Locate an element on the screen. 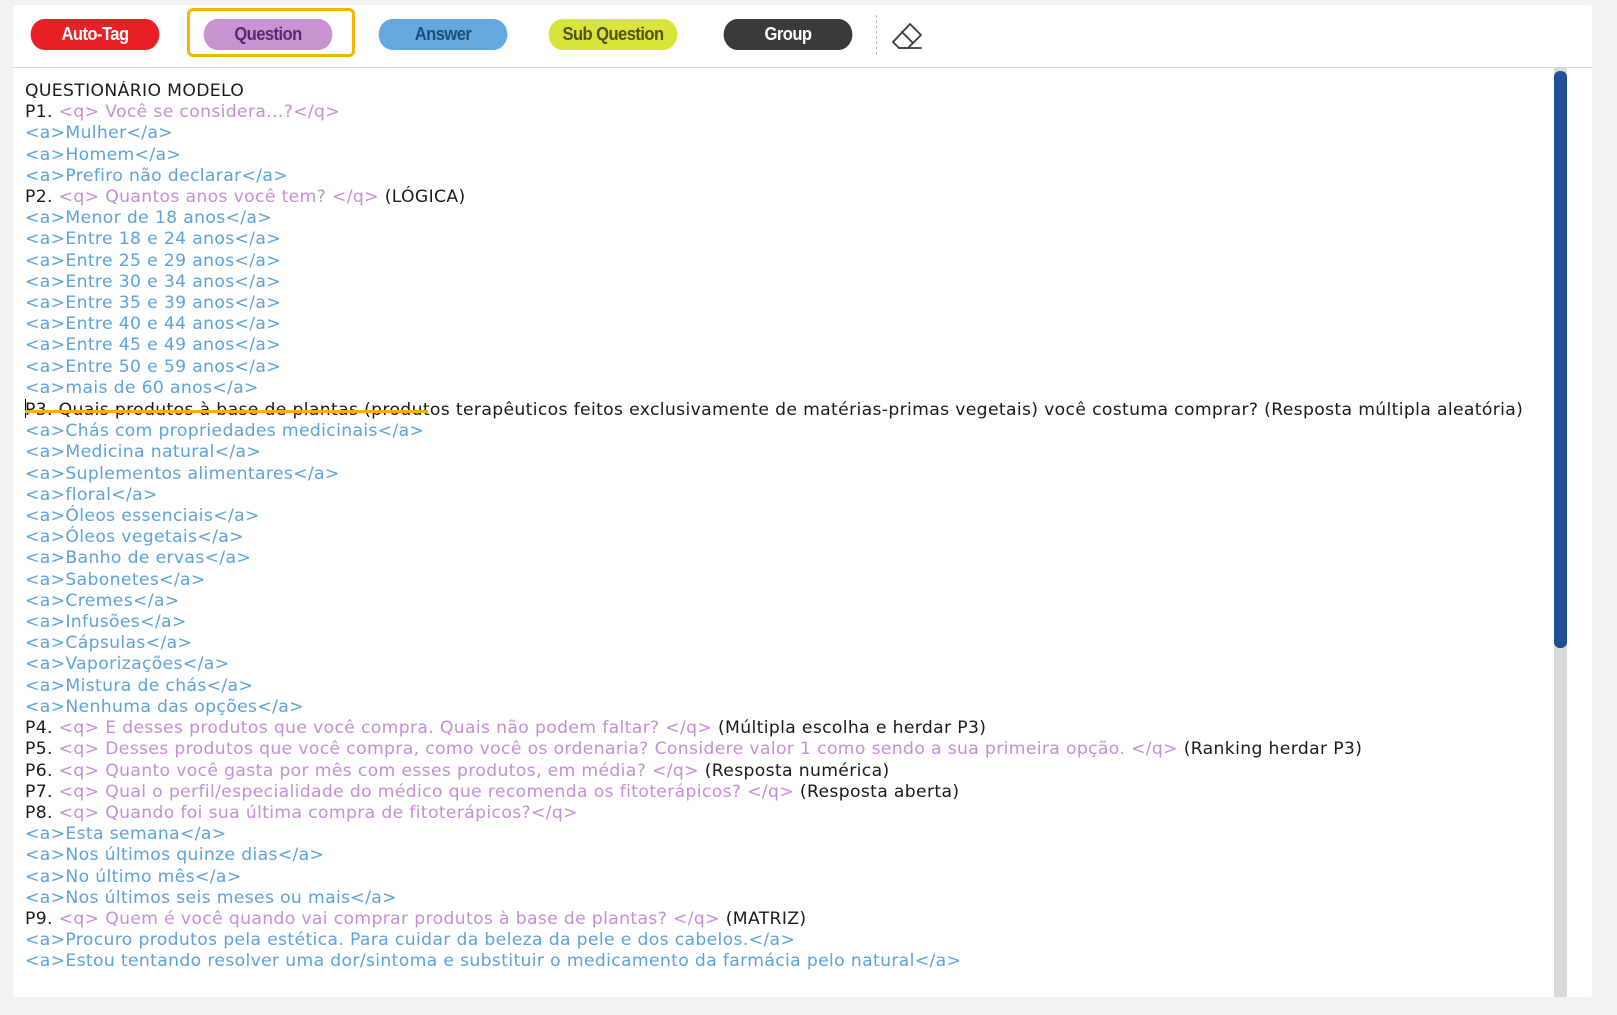 Image resolution: width=1617 pixels, height=1015 pixels. answer-tag-text: <a>Cremes</a> is located at coordinates (102, 600).